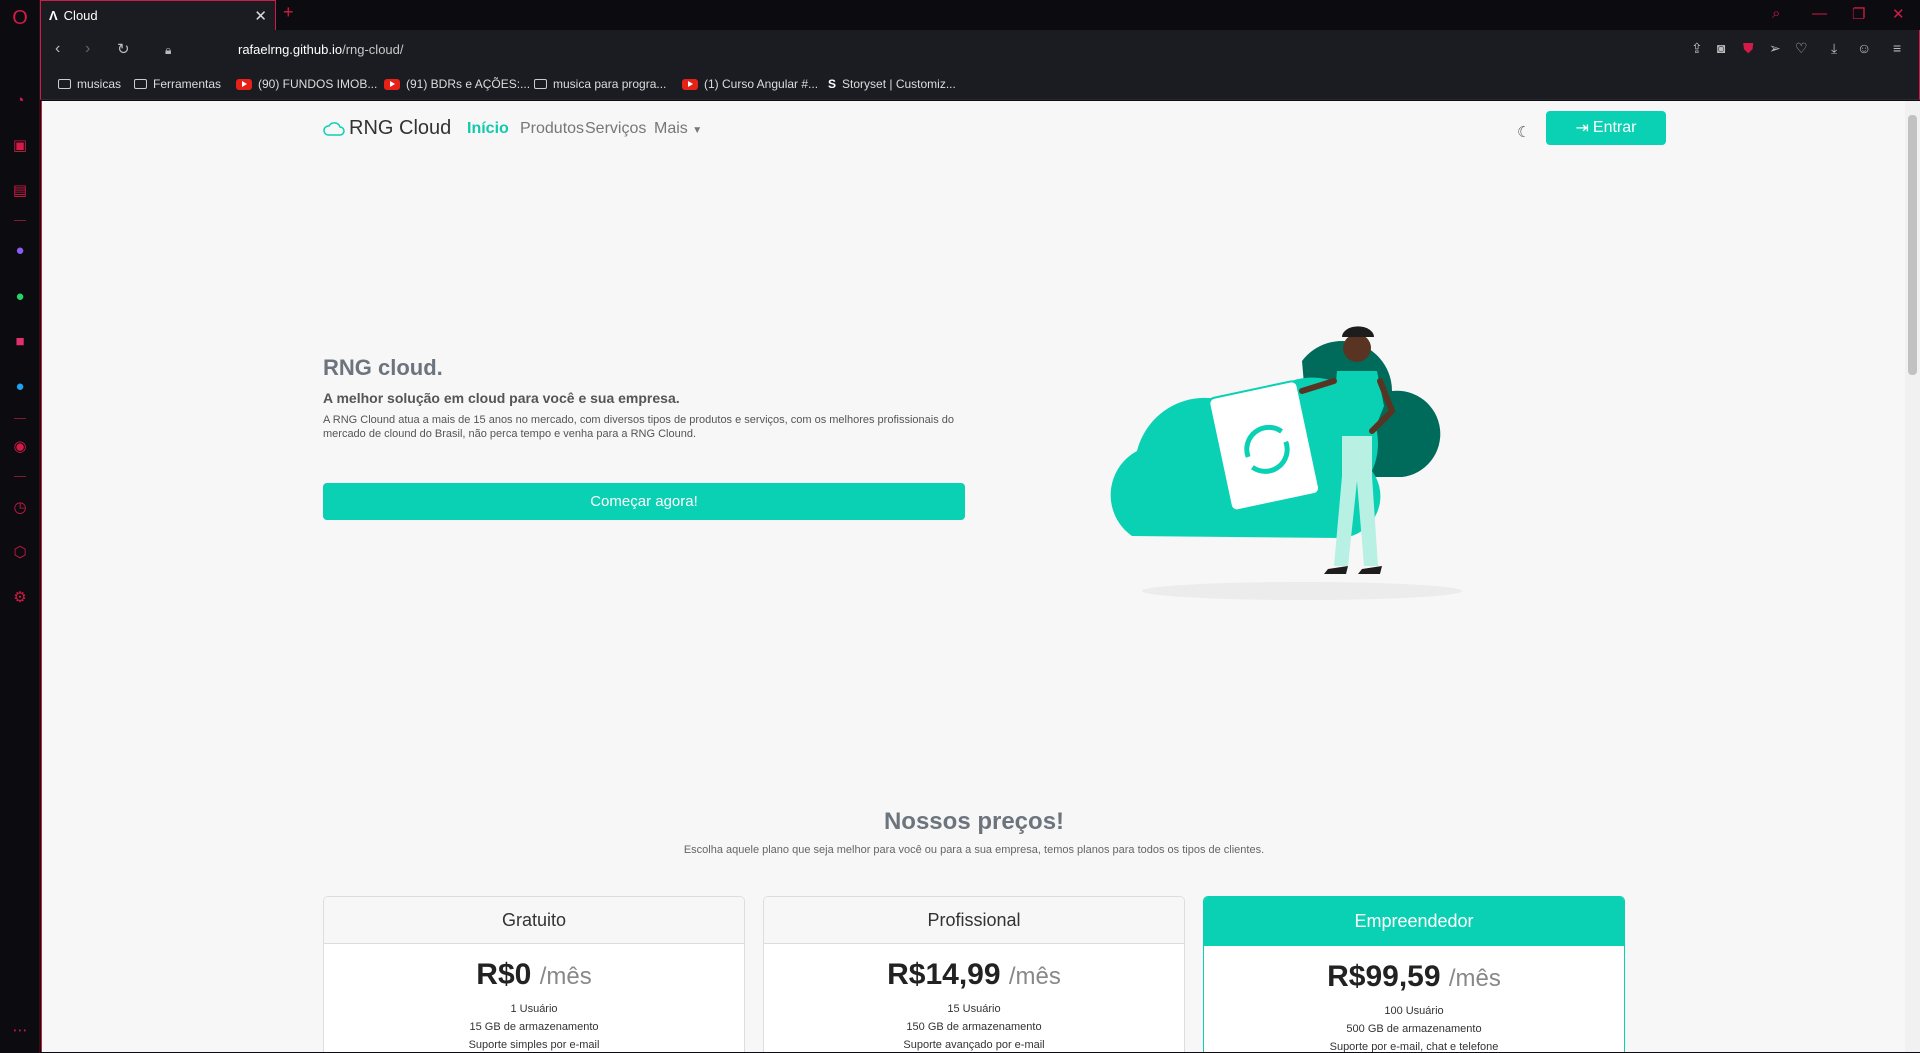 This screenshot has width=1920, height=1053. What do you see at coordinates (980, 15) in the screenshot?
I see `tab-strip: ⌘` at bounding box center [980, 15].